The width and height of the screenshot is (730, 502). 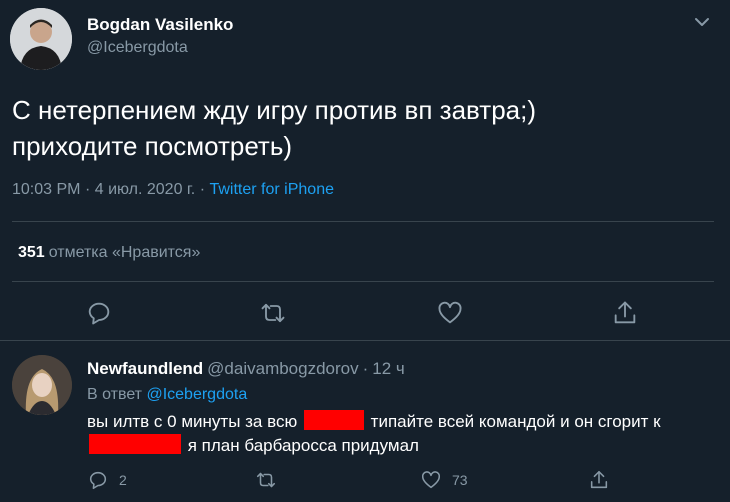 I want to click on reply-author-avatar, so click(x=42, y=385).